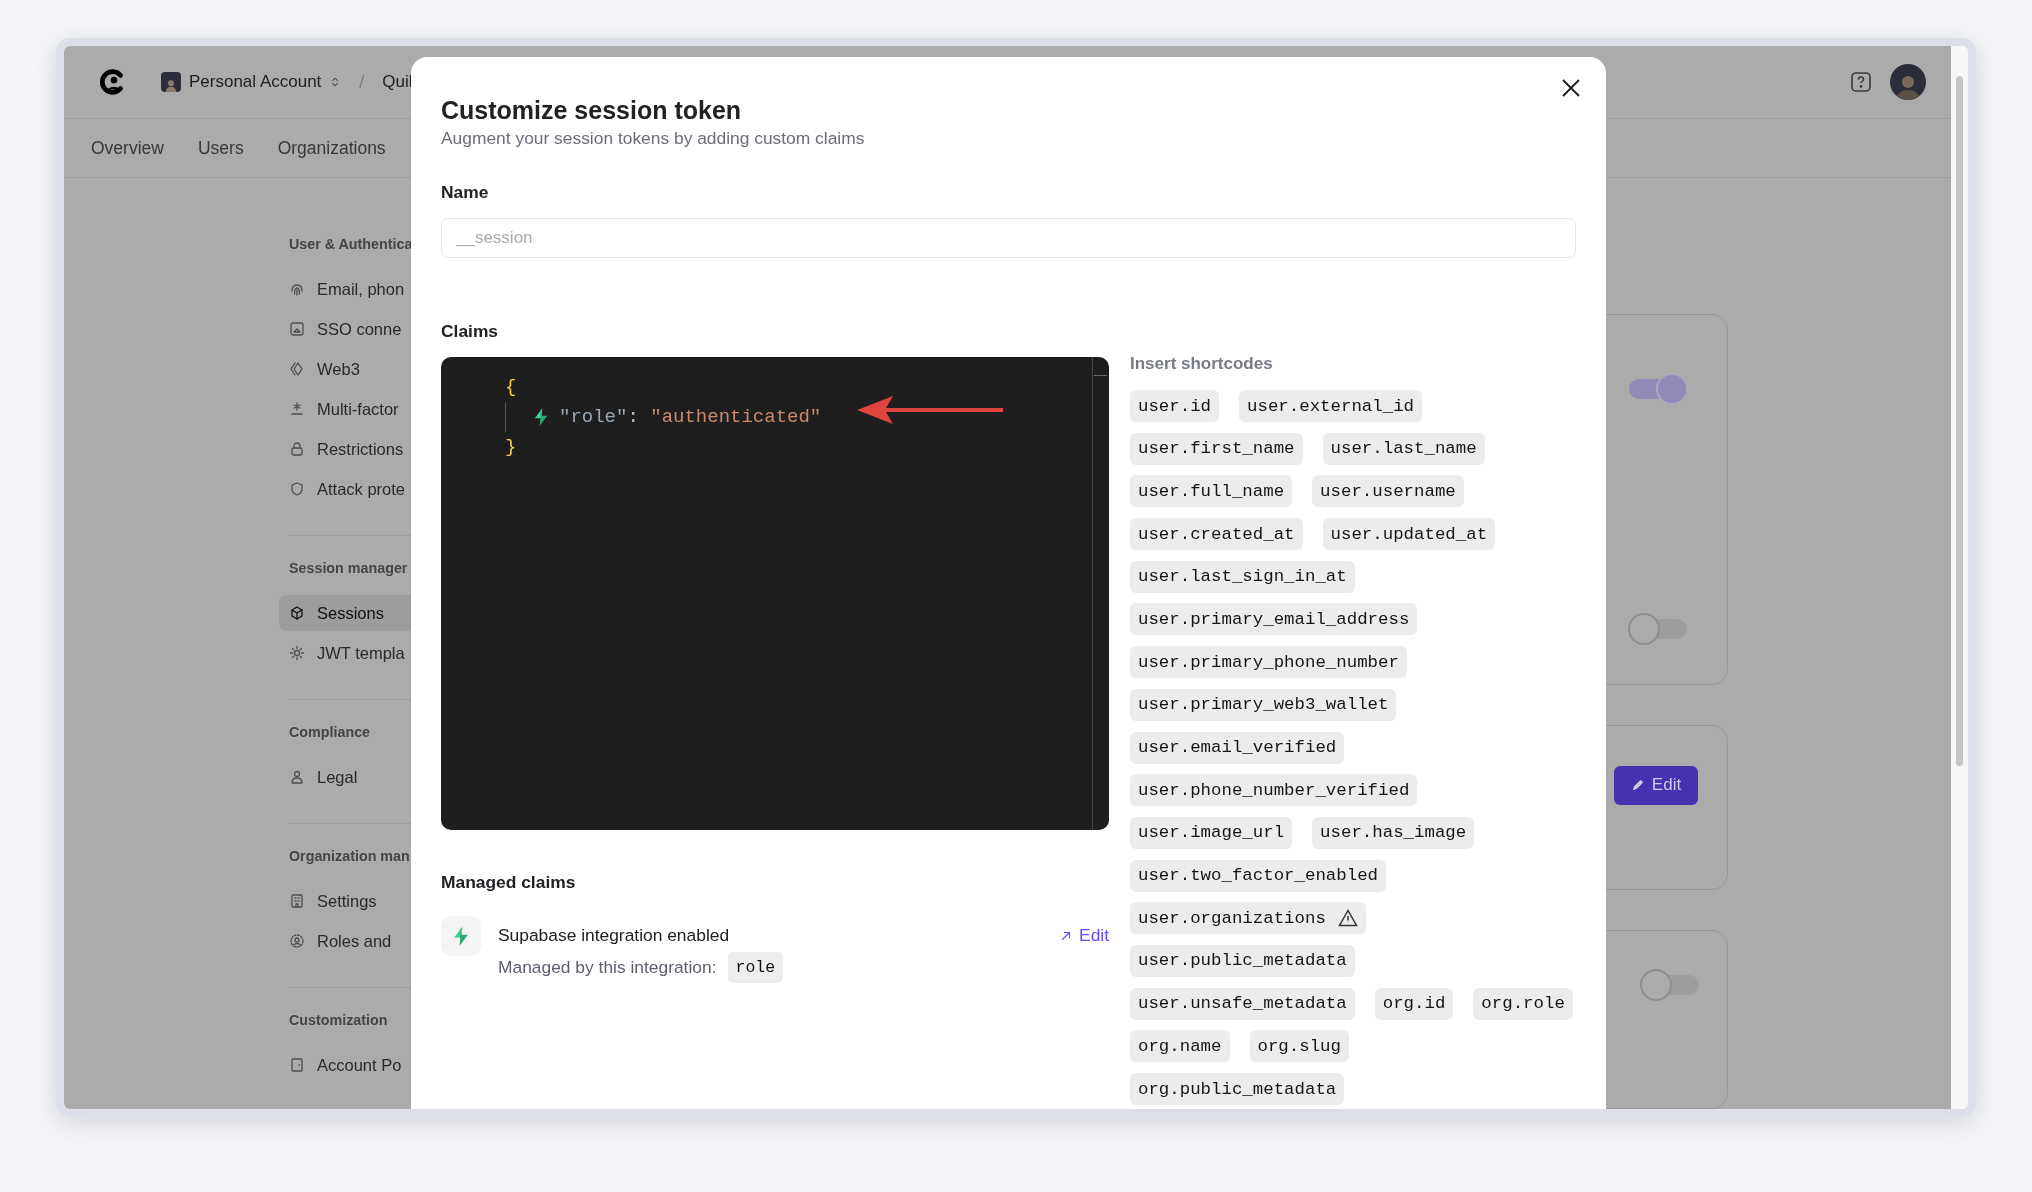 This screenshot has height=1192, width=2032. What do you see at coordinates (297, 941) in the screenshot?
I see `user-circle-icon` at bounding box center [297, 941].